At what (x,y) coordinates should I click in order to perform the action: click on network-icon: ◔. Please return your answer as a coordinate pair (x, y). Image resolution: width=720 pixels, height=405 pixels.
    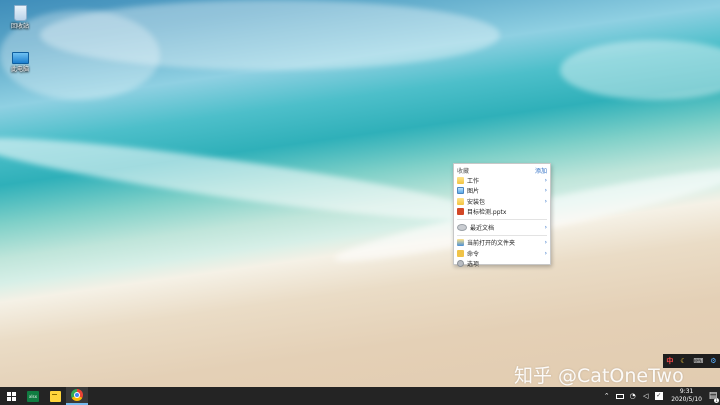
    Looking at the image, I should click on (632, 396).